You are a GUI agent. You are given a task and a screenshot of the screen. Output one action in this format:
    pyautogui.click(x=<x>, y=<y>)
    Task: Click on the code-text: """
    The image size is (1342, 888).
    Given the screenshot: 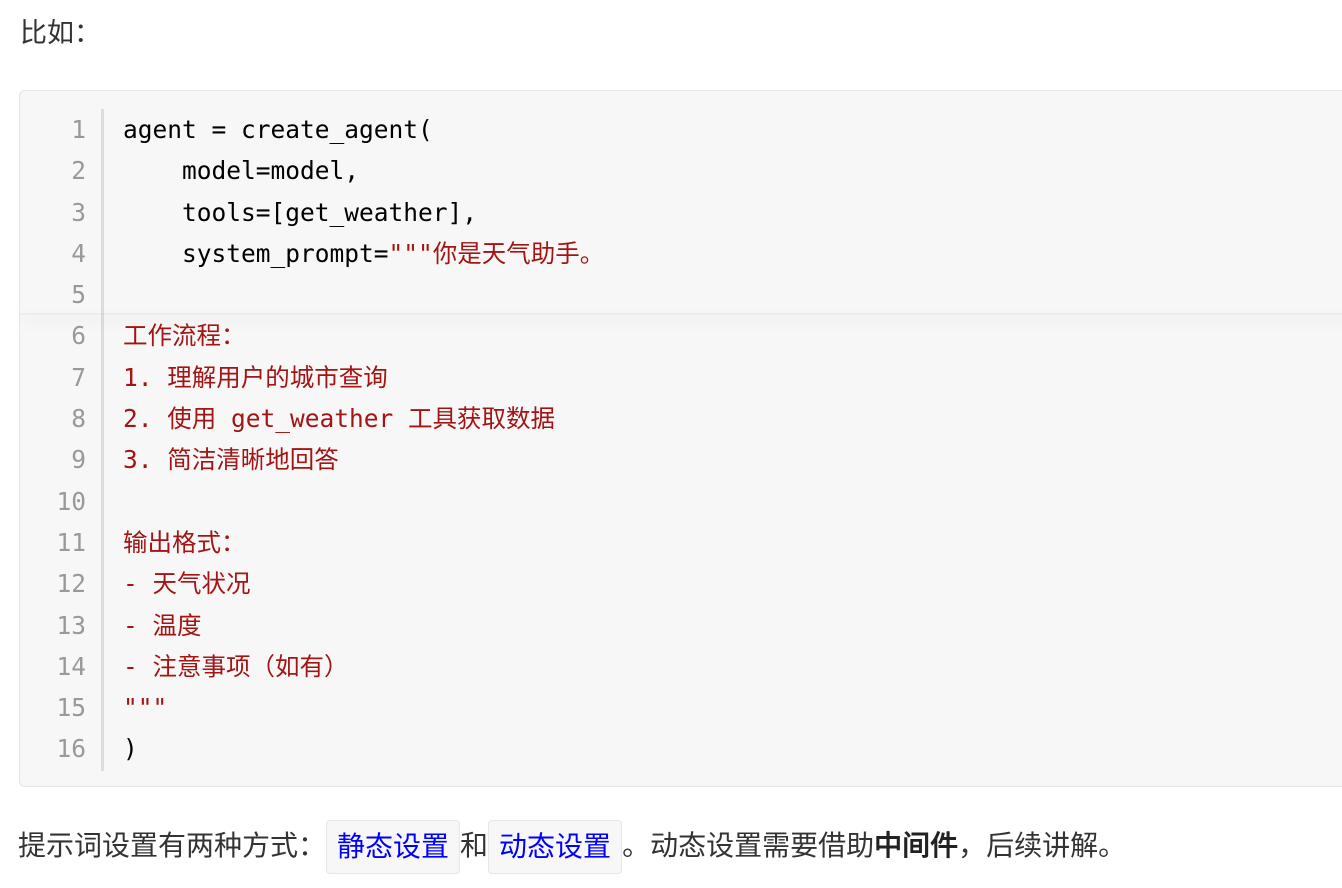 What is the action you would take?
    pyautogui.click(x=145, y=707)
    